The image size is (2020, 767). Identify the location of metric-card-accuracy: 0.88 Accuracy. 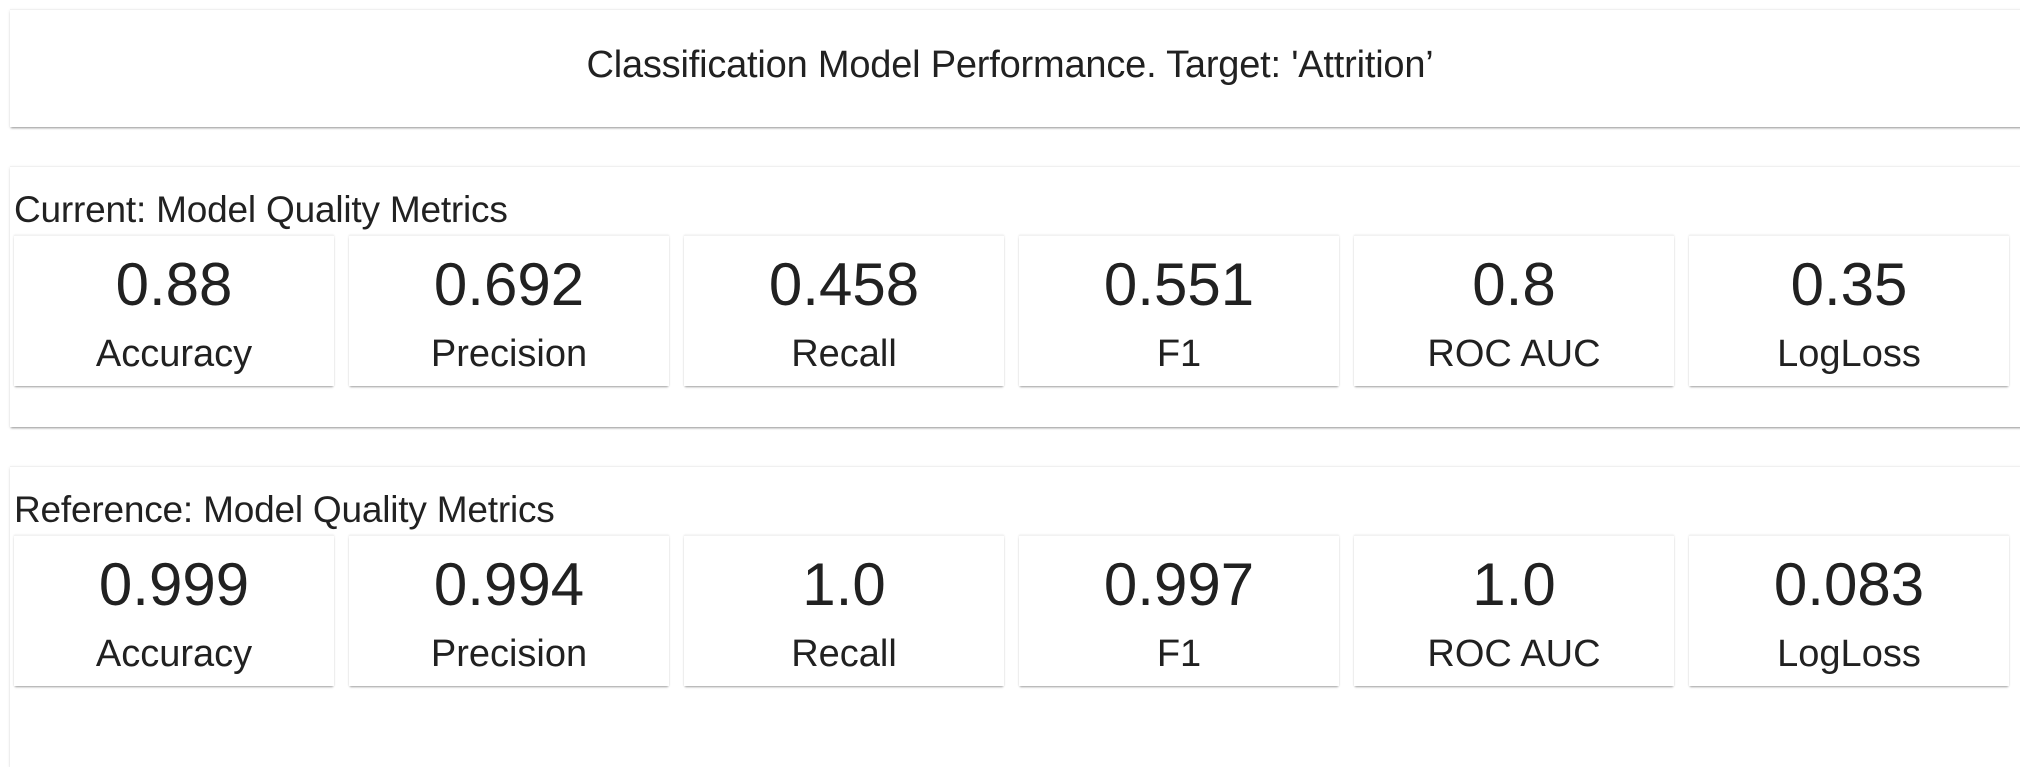
(174, 310).